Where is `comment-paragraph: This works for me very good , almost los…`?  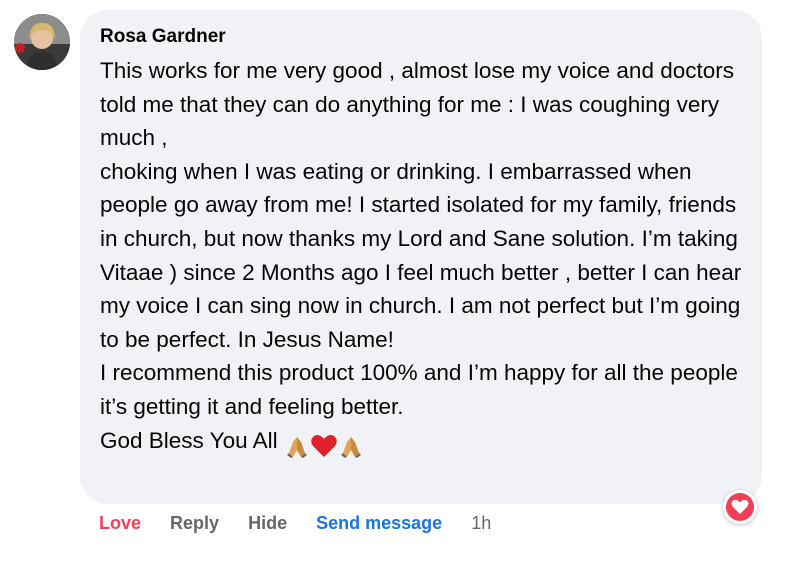 comment-paragraph: This works for me very good , almost los… is located at coordinates (417, 104).